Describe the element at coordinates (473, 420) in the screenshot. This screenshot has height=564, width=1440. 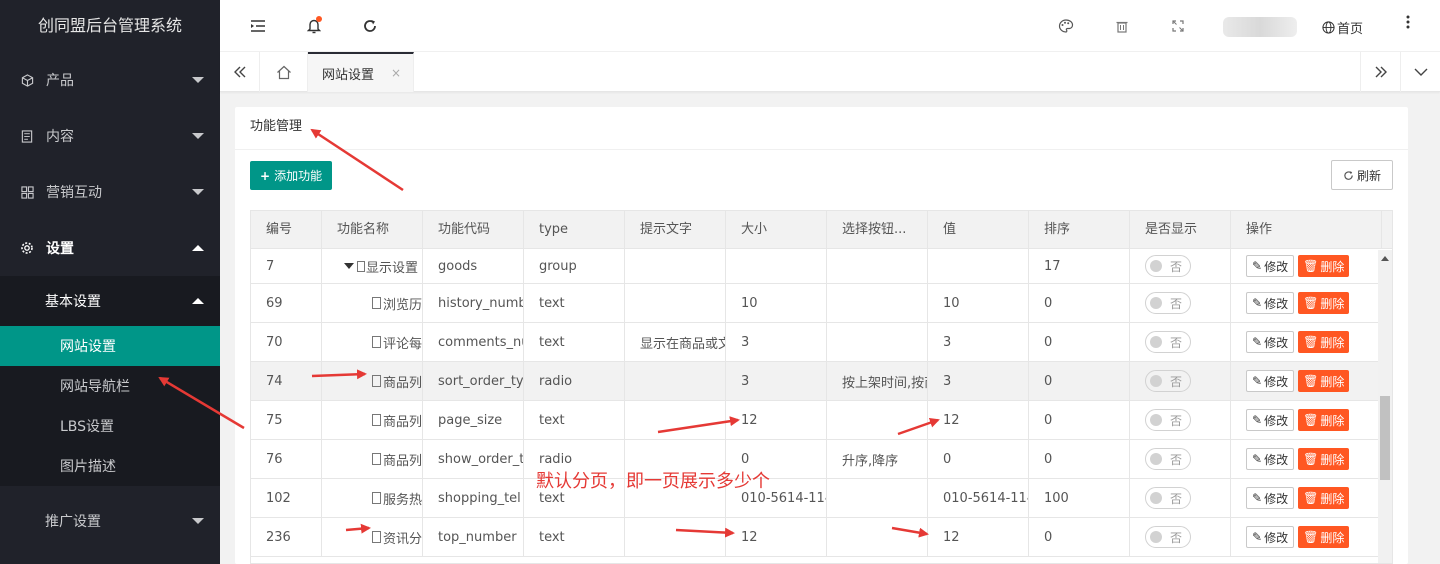
I see `table-cell-code: page_size` at that location.